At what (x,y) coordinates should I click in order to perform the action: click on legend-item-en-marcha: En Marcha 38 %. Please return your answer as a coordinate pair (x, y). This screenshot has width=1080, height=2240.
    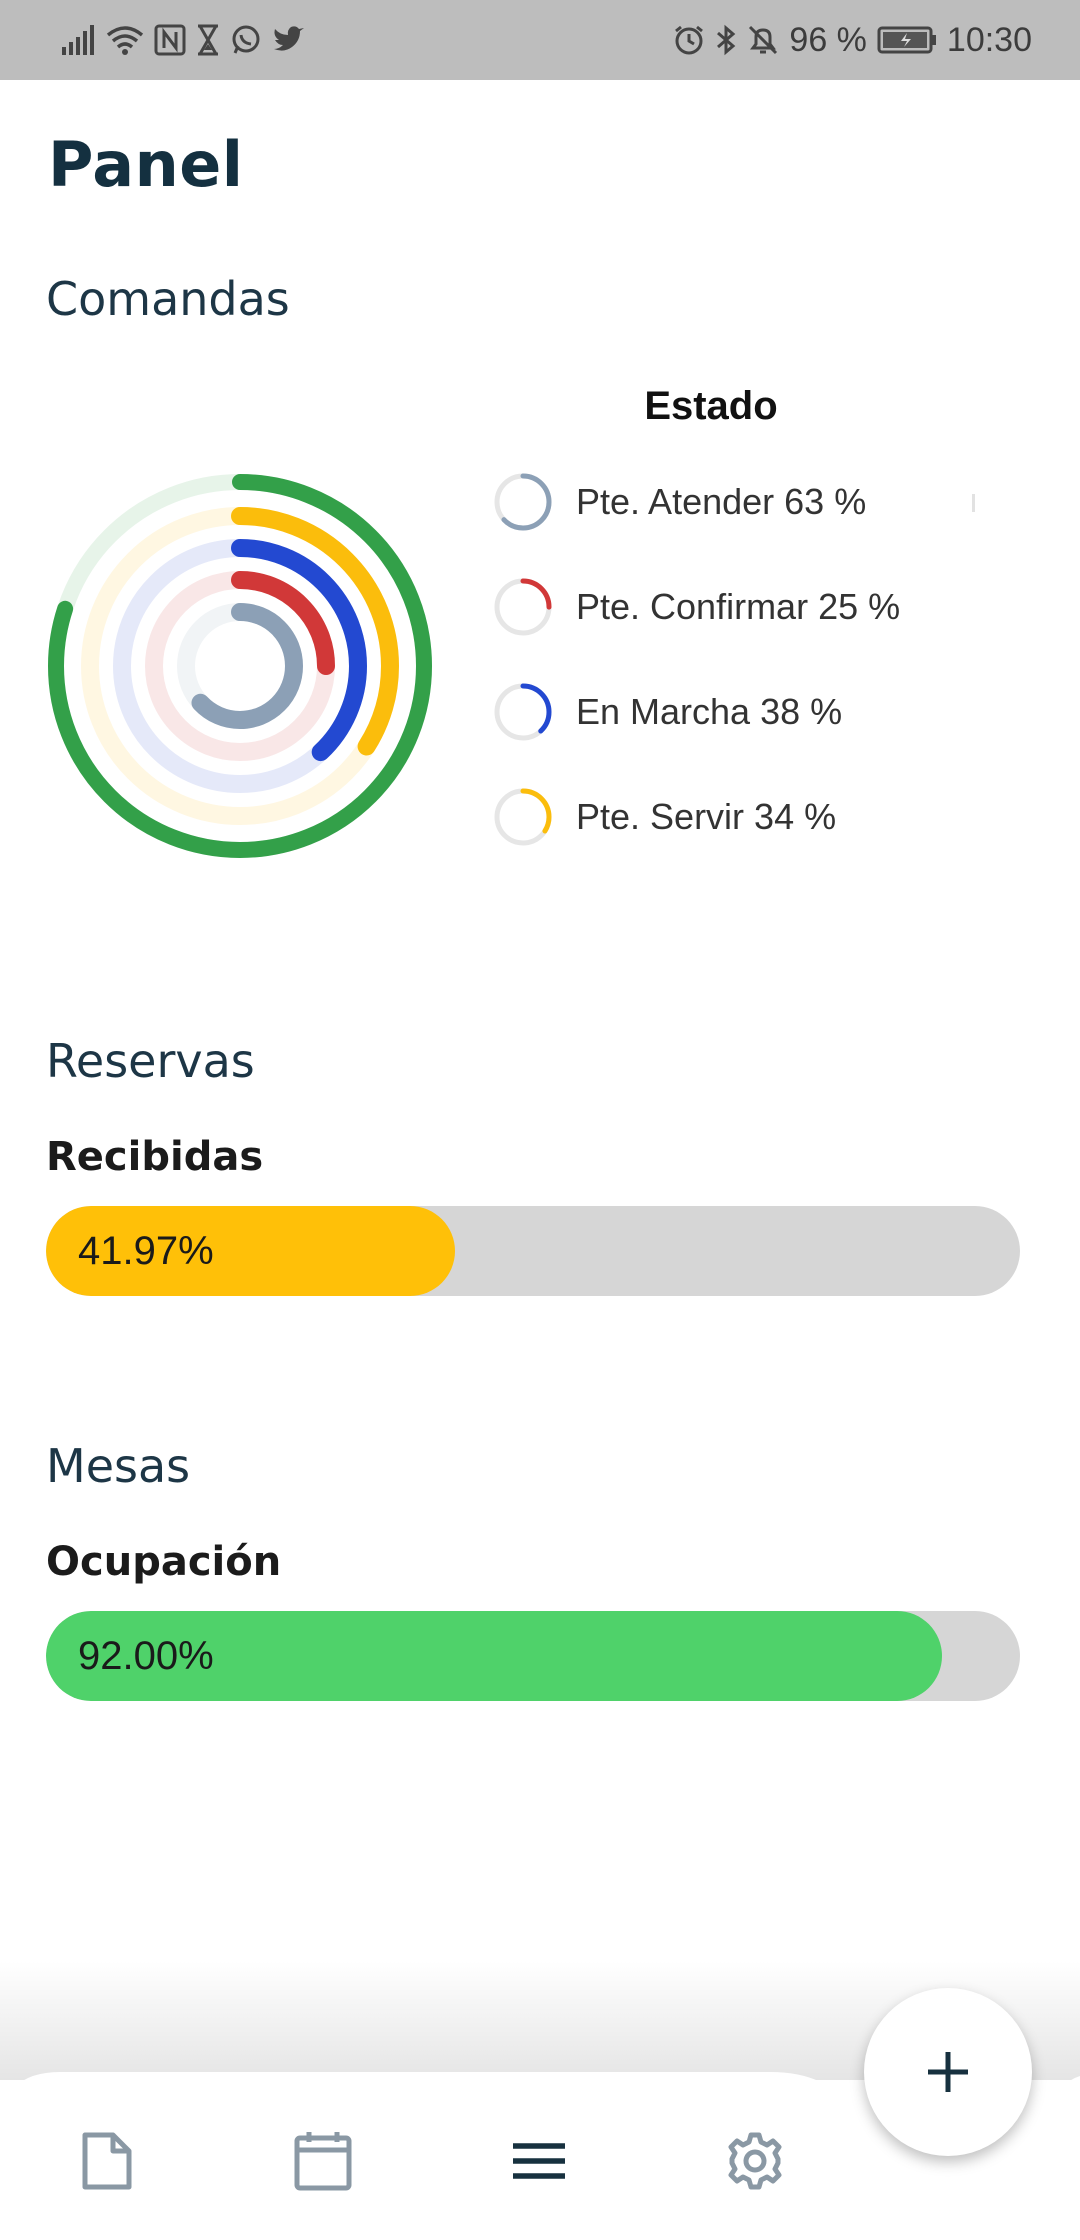
    Looking at the image, I should click on (666, 712).